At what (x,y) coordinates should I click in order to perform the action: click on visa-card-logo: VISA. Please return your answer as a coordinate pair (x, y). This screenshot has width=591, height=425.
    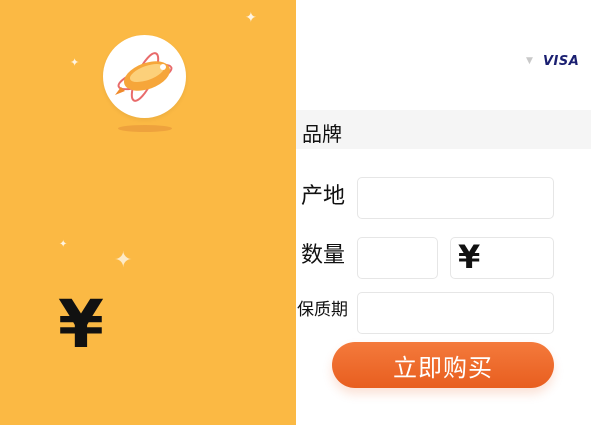
    Looking at the image, I should click on (561, 61).